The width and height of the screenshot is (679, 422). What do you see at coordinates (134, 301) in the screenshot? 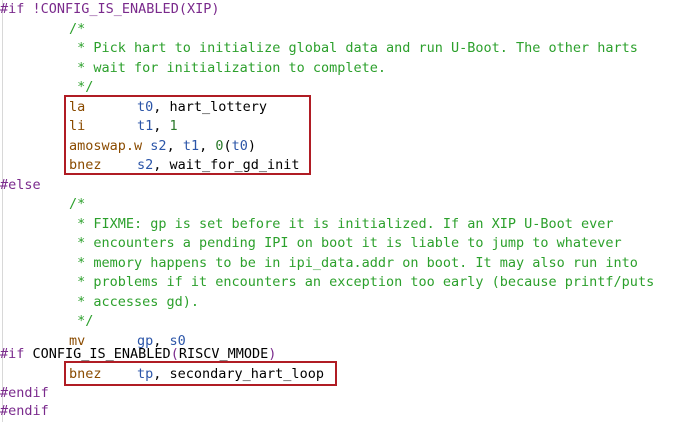
I see `comment-line: * accesses gd).` at bounding box center [134, 301].